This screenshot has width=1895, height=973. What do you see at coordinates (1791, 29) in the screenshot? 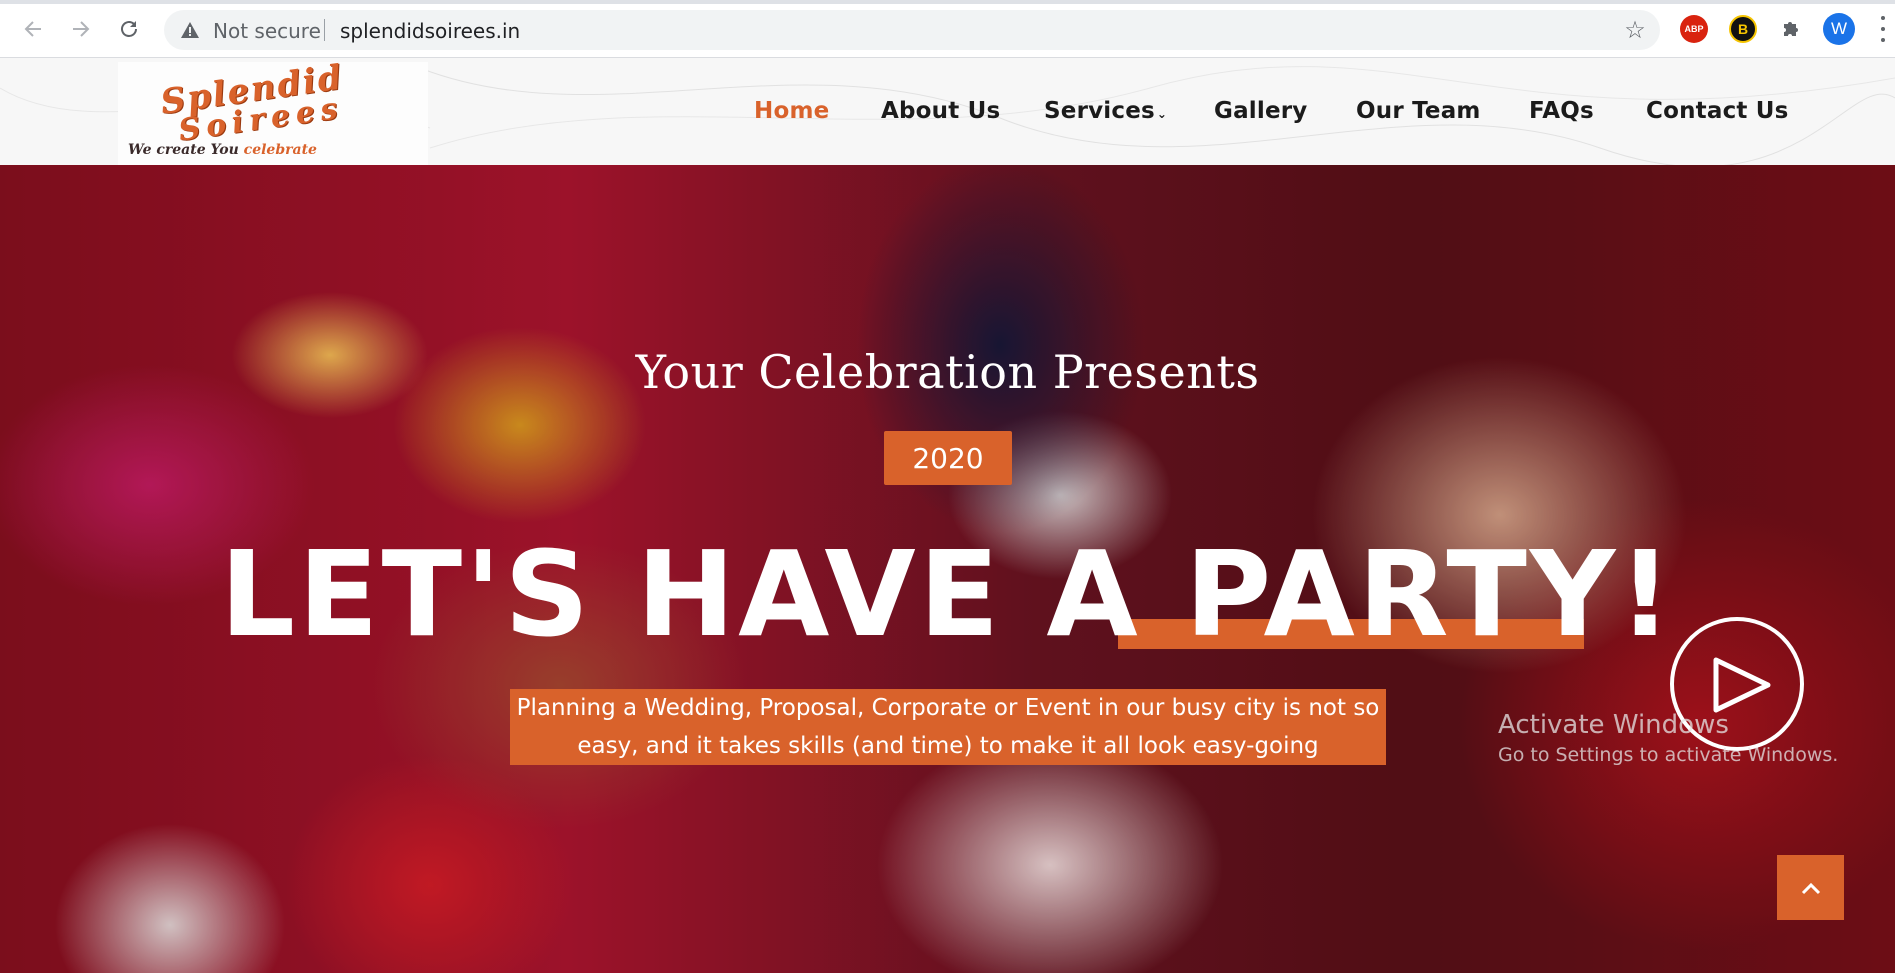
I see `extensions-puzzle-icon` at bounding box center [1791, 29].